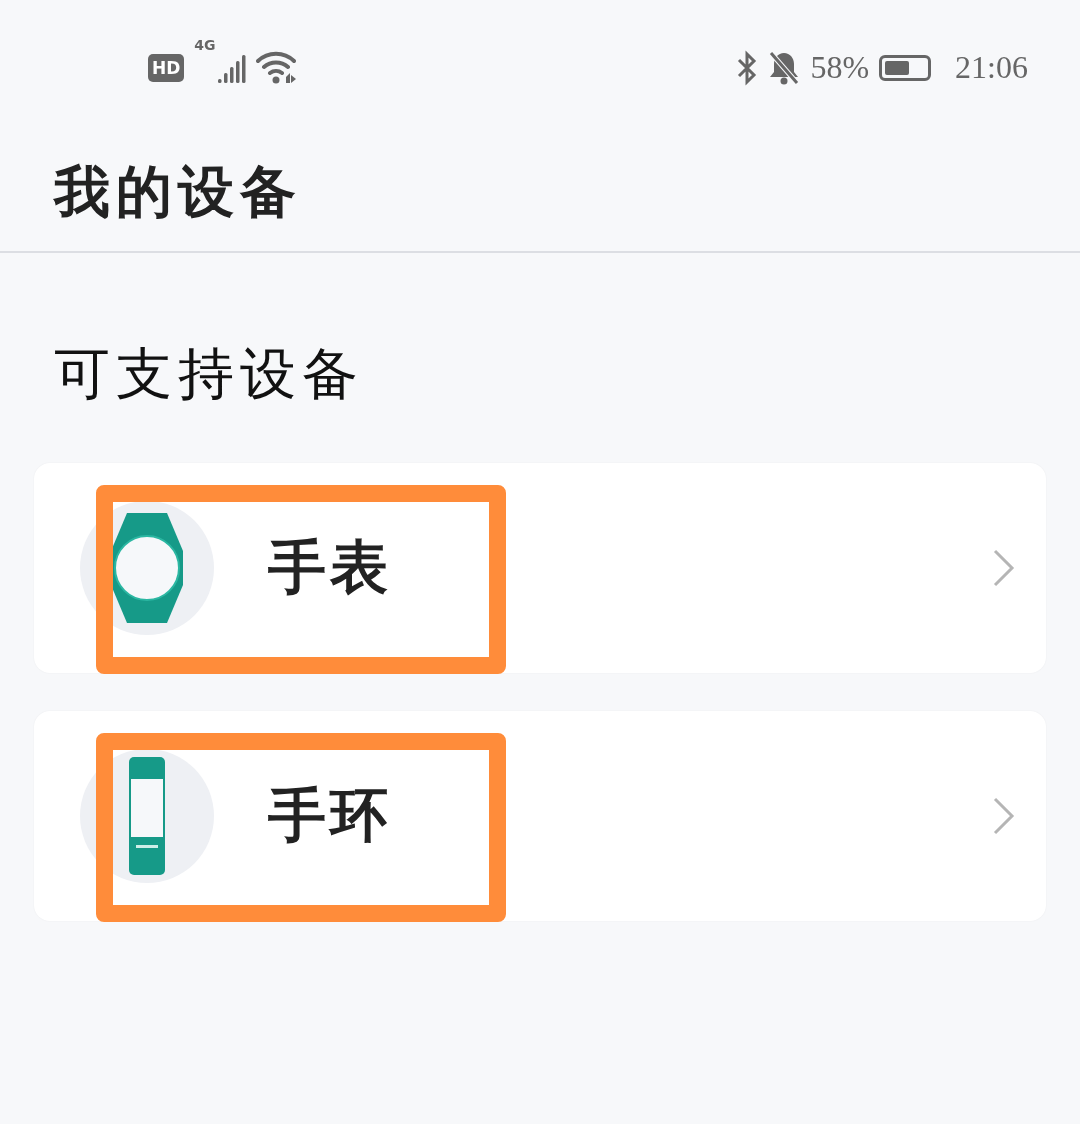 The image size is (1080, 1124). What do you see at coordinates (178, 192) in the screenshot?
I see `page-title: 我的设备` at bounding box center [178, 192].